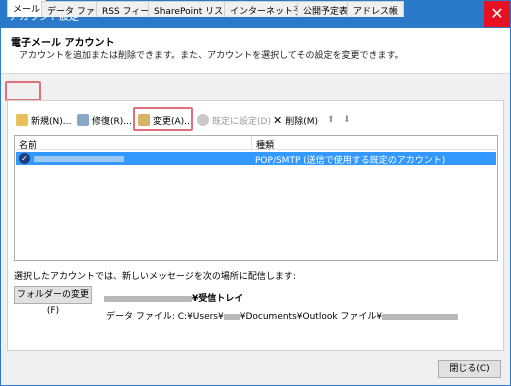  I want to click on account-row: ✓ POP/SMTP (送信で使用する既定のアカウント), so click(256, 159).